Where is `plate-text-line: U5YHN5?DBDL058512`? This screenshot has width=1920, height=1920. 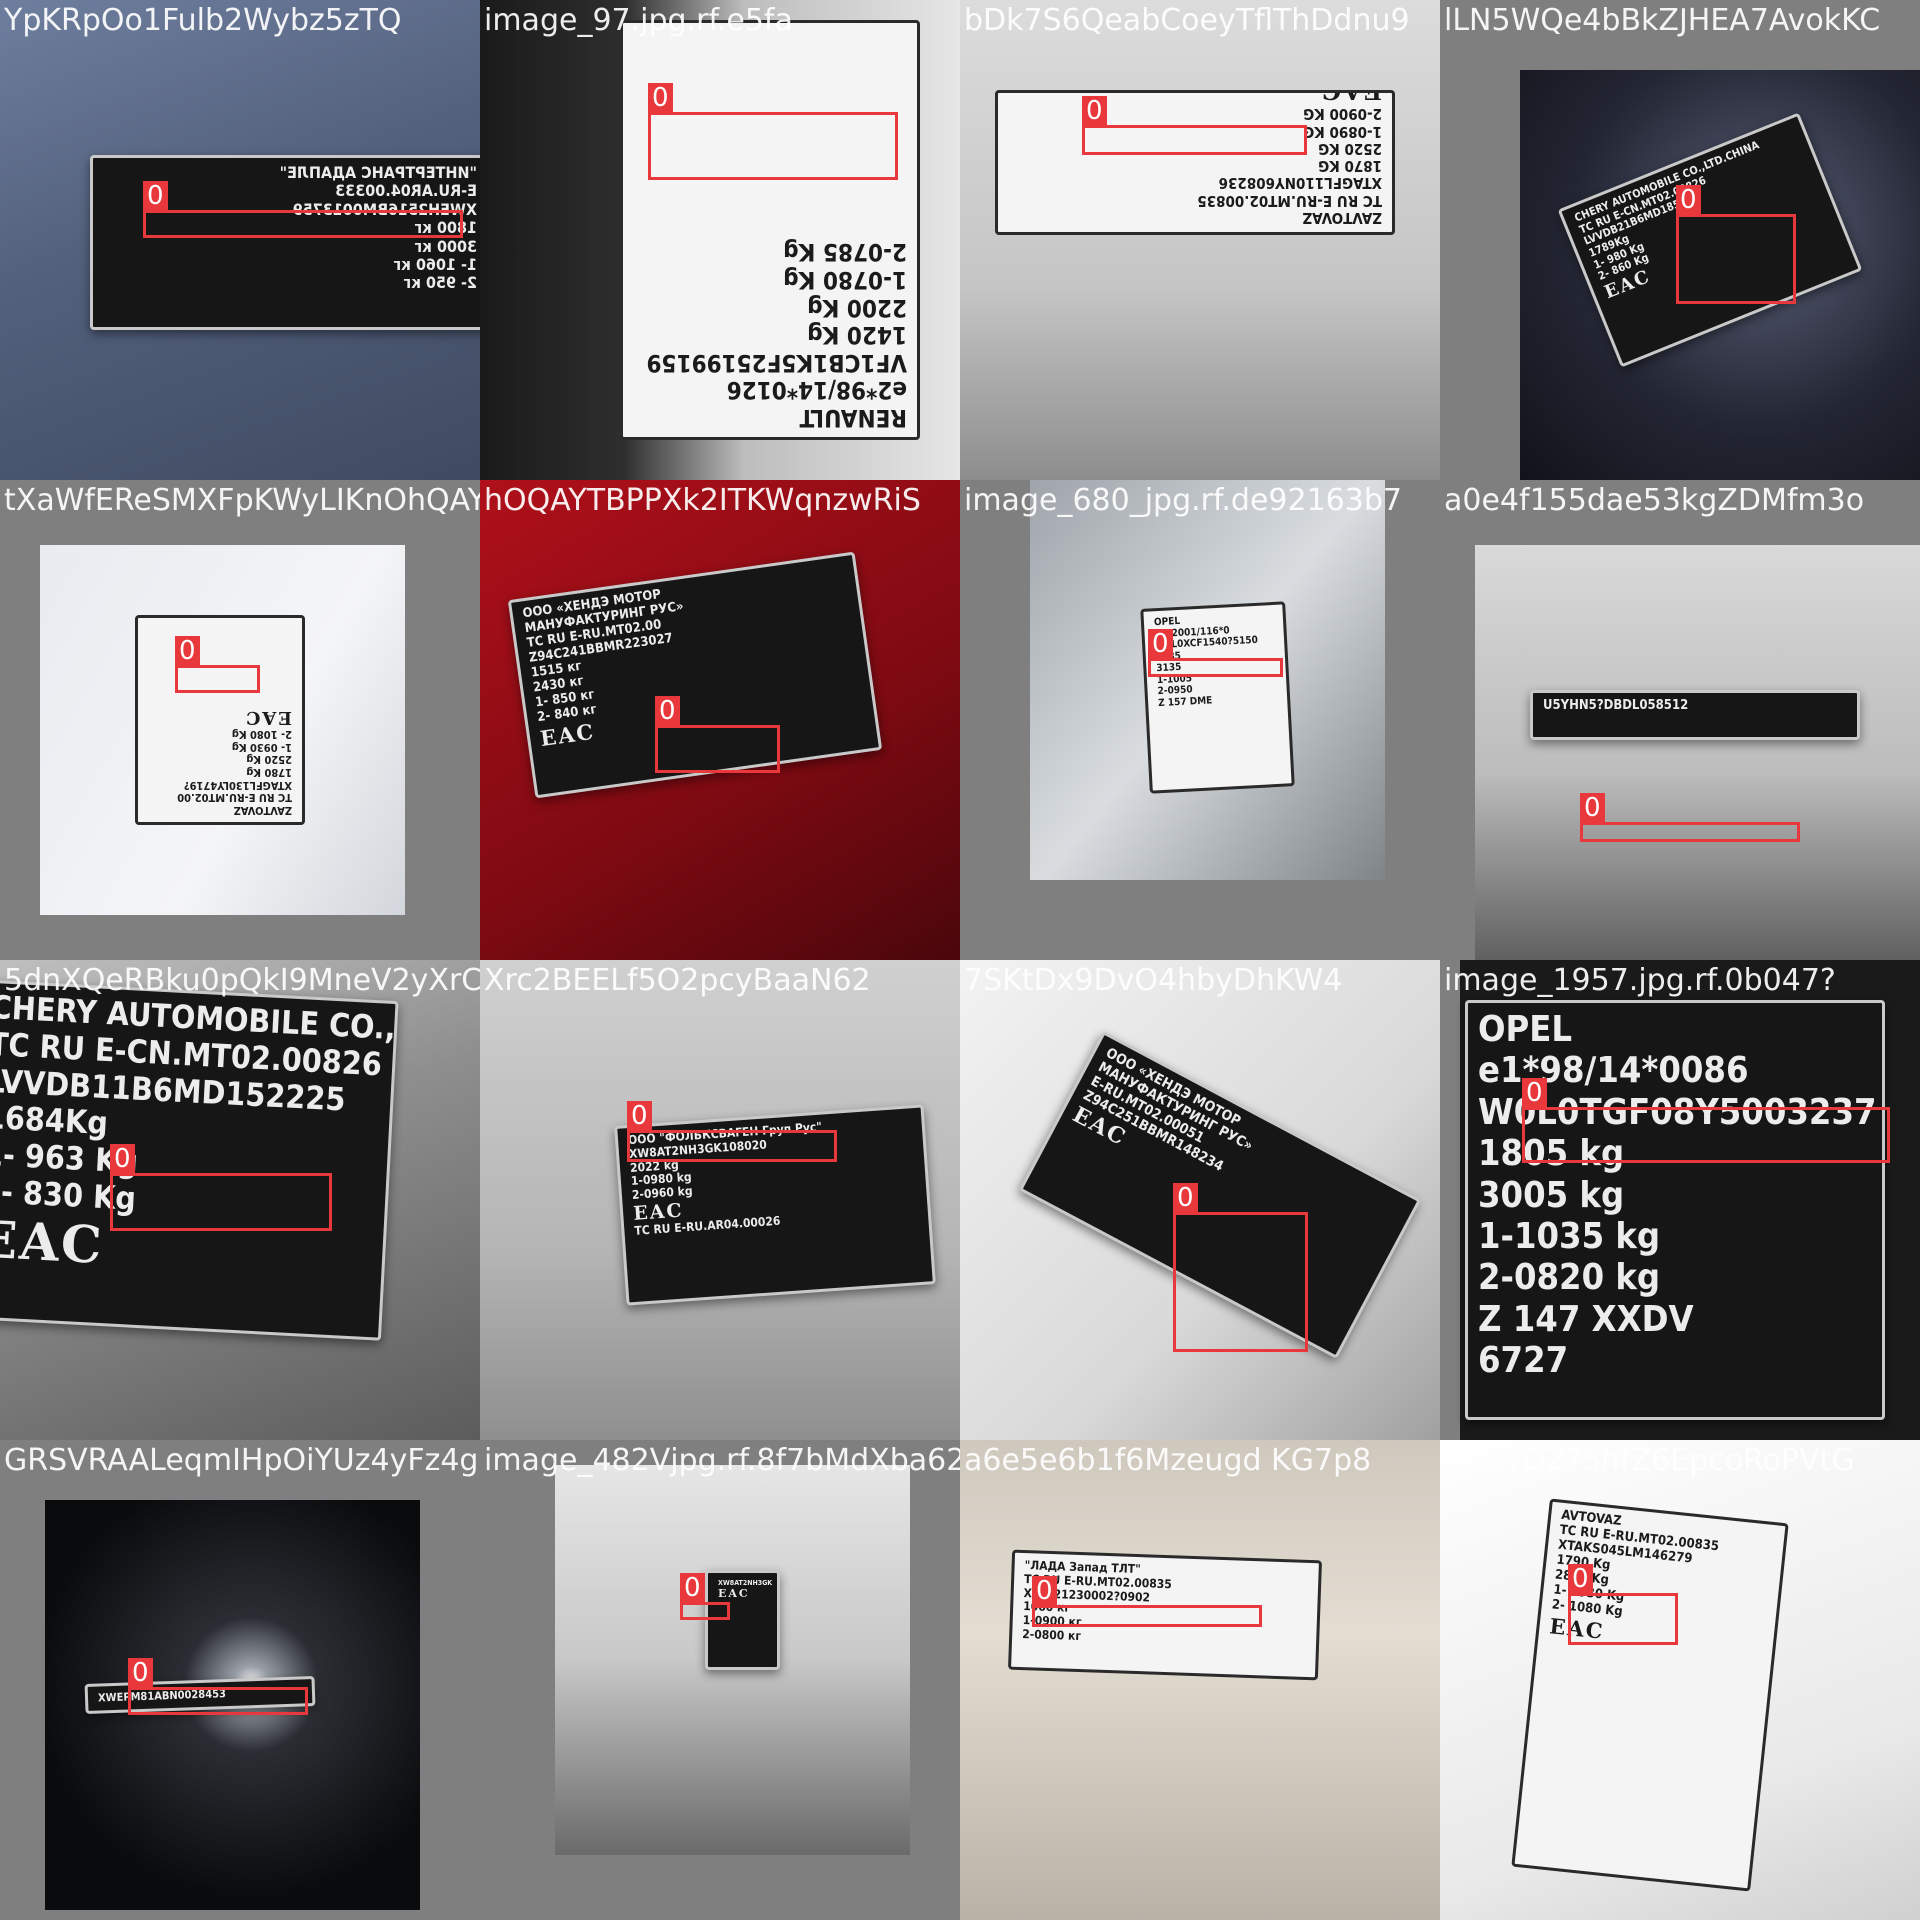
plate-text-line: U5YHN5?DBDL058512 is located at coordinates (1616, 705).